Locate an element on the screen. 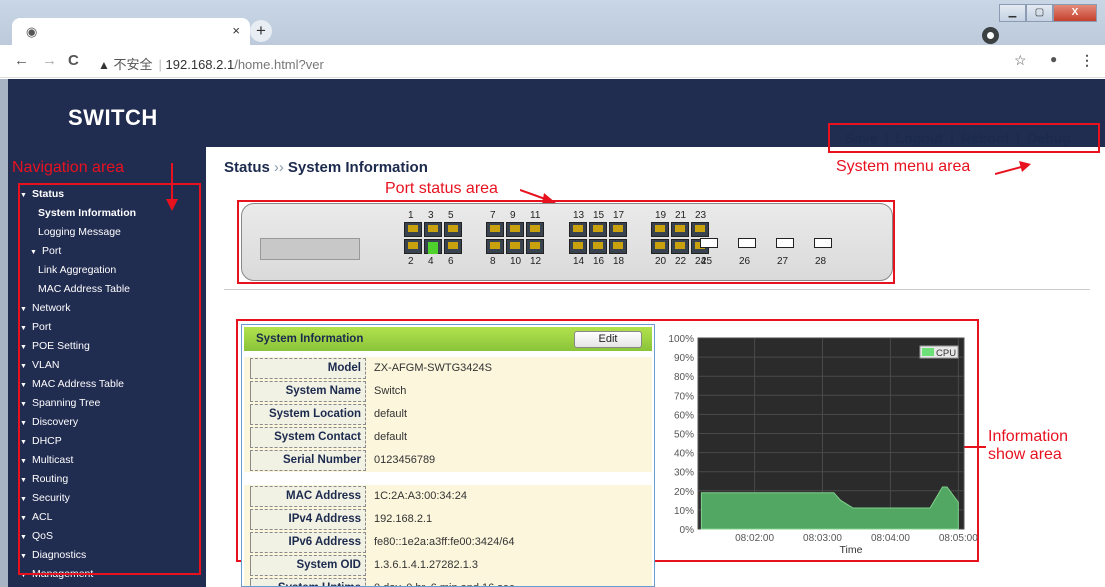 This screenshot has width=1105, height=587. back-icon: ← is located at coordinates (21, 60).